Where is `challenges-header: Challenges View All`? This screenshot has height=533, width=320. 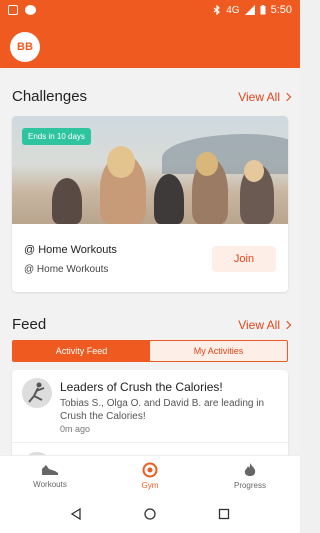 challenges-header: Challenges View All is located at coordinates (152, 96).